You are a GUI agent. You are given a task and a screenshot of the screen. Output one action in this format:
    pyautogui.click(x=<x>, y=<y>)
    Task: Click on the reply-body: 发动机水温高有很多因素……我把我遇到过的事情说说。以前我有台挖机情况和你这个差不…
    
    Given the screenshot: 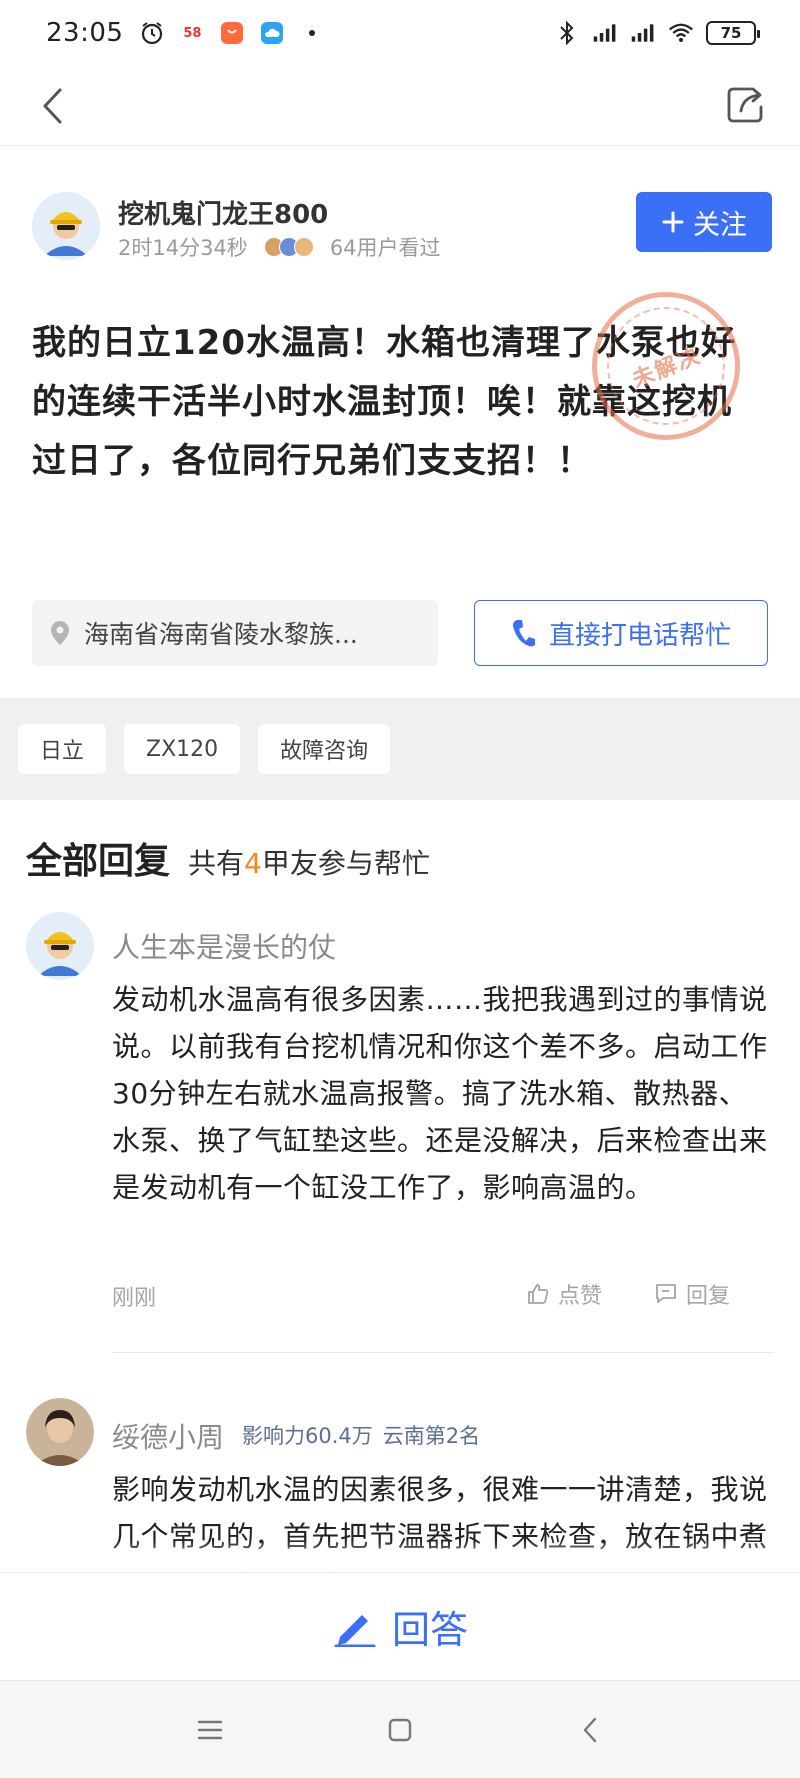 What is the action you would take?
    pyautogui.click(x=440, y=1093)
    